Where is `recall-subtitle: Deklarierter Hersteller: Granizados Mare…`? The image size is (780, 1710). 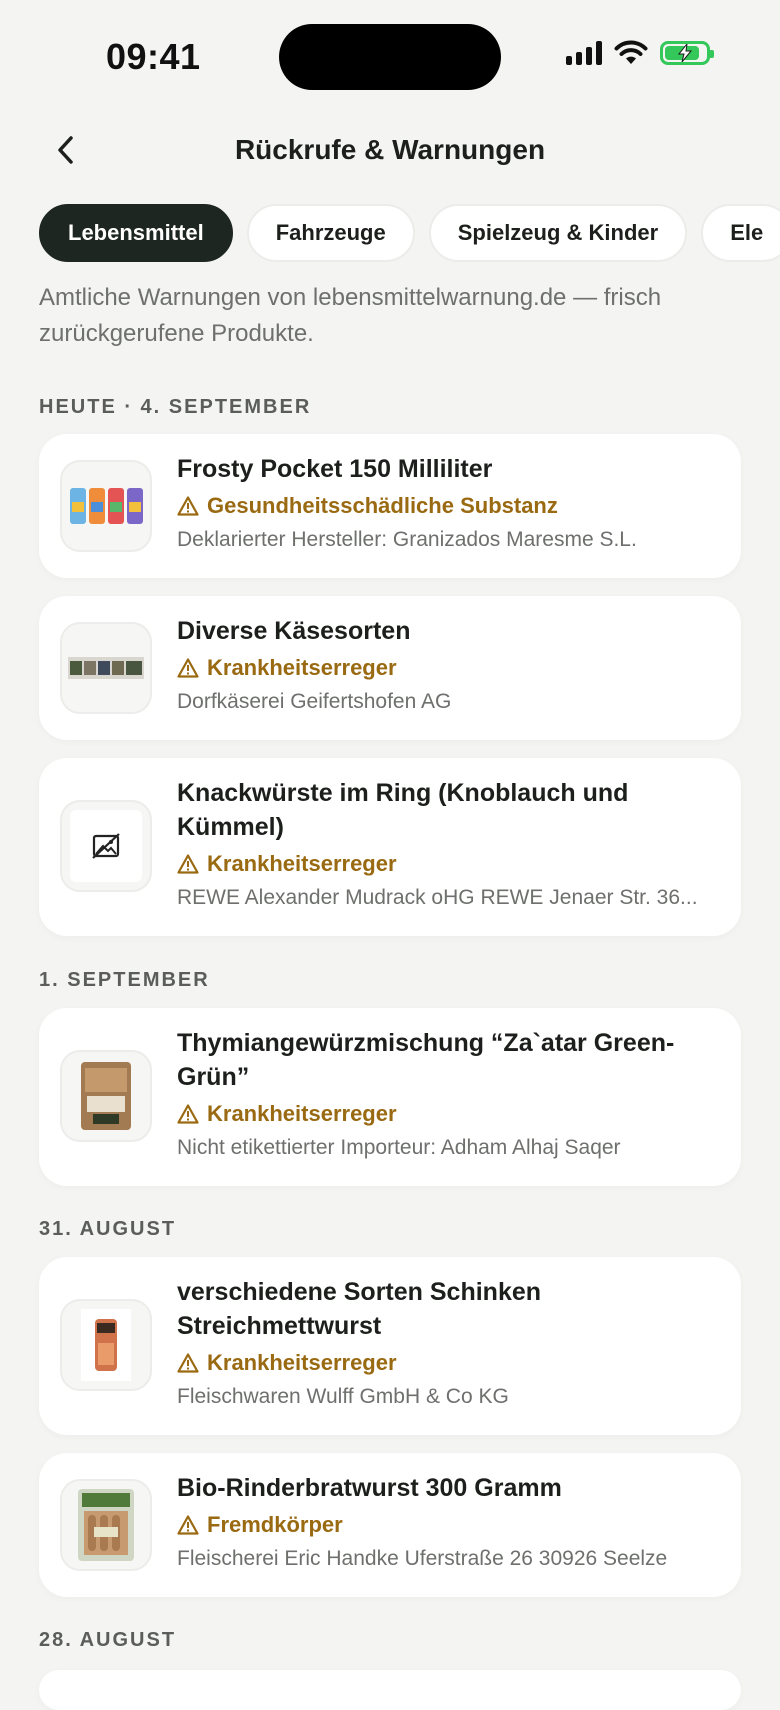 recall-subtitle: Deklarierter Hersteller: Granizados Mare… is located at coordinates (407, 539).